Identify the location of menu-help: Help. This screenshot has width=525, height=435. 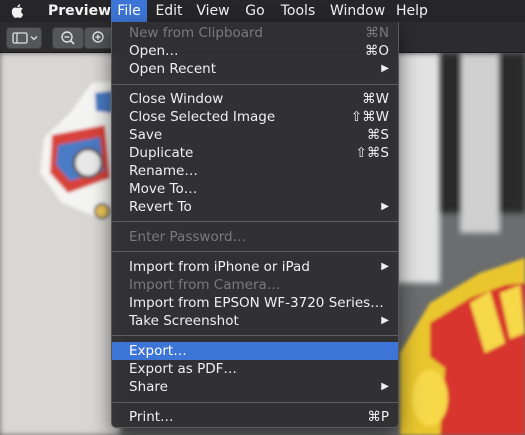
(412, 11).